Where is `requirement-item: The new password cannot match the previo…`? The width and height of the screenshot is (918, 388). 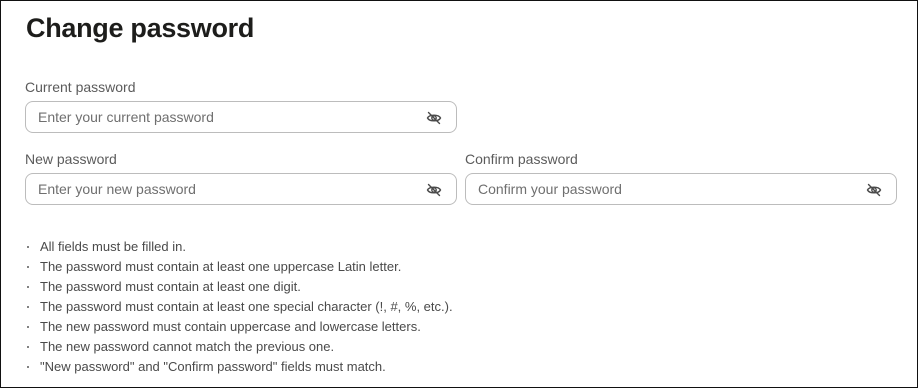
requirement-item: The new password cannot match the previo… is located at coordinates (239, 347).